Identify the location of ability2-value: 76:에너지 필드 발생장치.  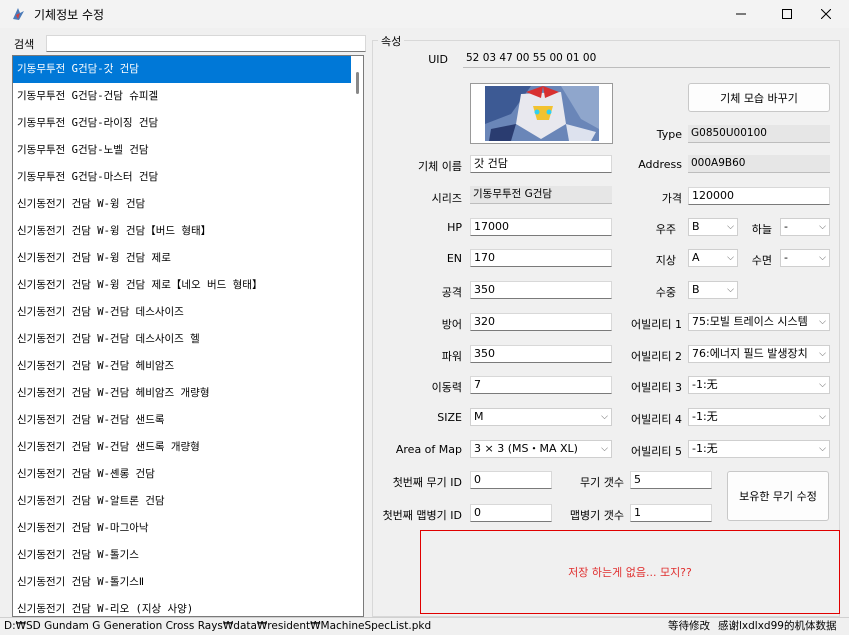
(750, 353).